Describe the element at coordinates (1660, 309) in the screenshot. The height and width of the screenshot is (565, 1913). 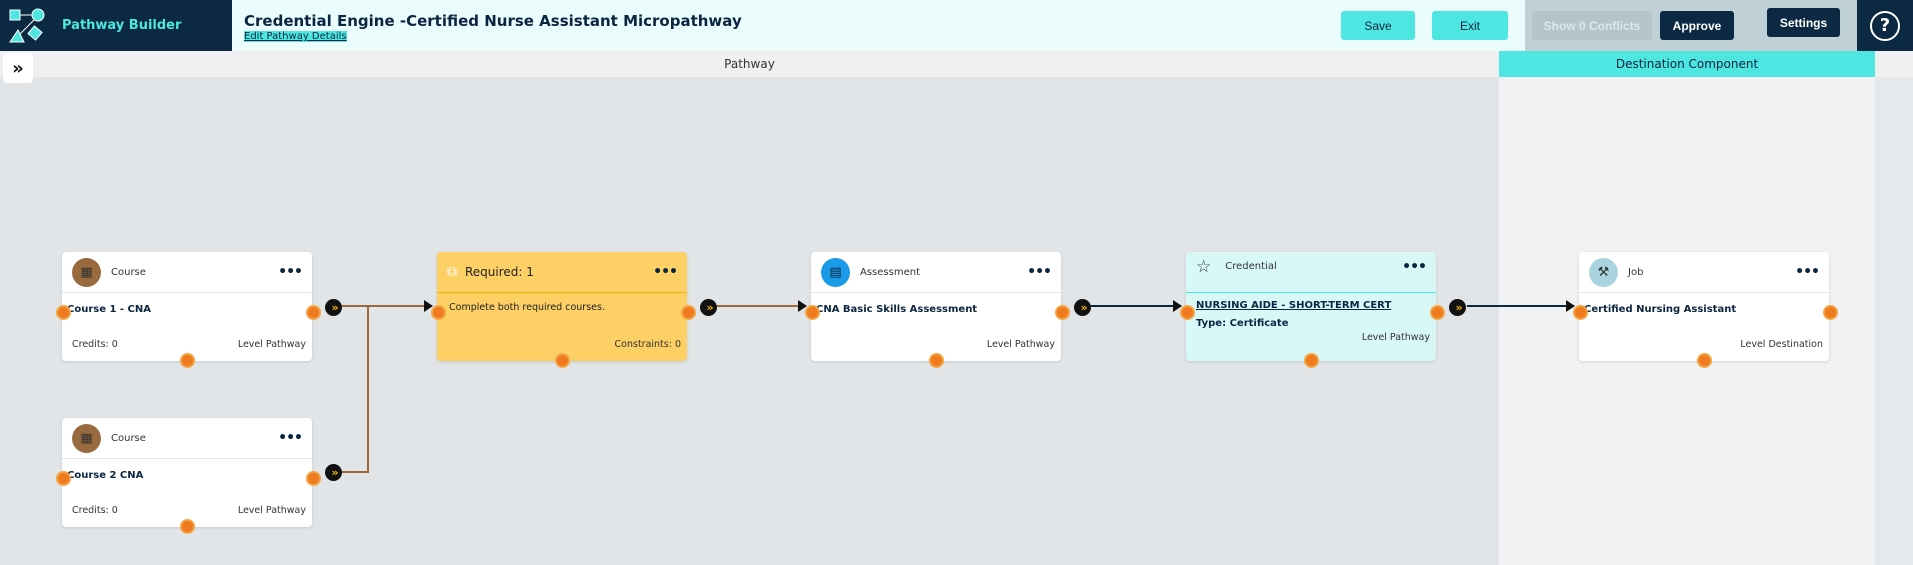
I see `card-name: Certified Nursing Assistant` at that location.